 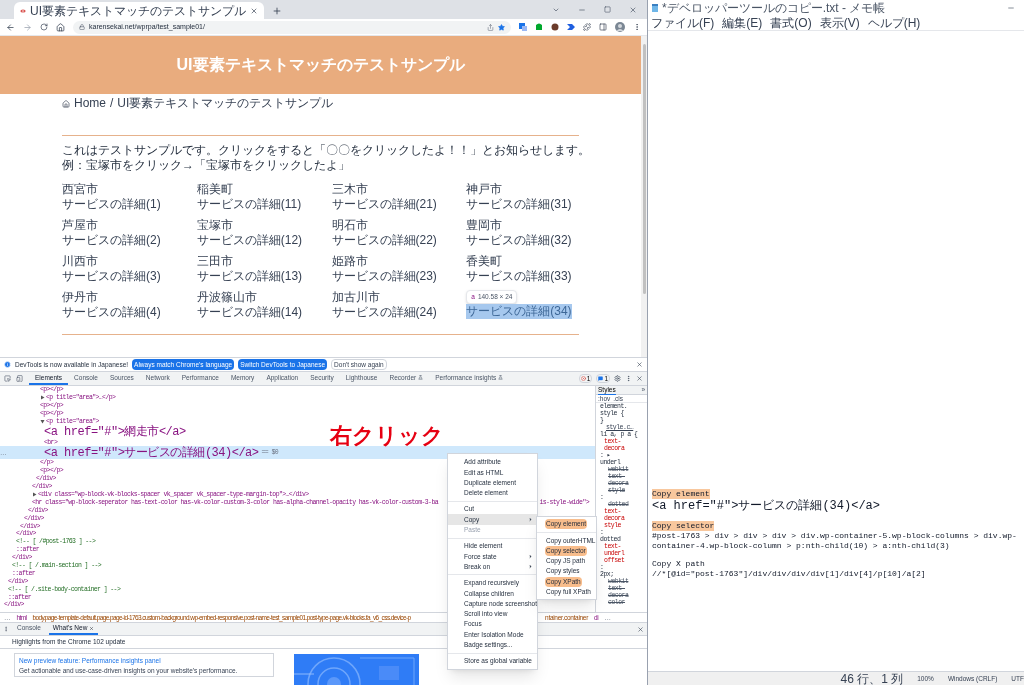 What do you see at coordinates (620, 27) in the screenshot?
I see `avatar-icon` at bounding box center [620, 27].